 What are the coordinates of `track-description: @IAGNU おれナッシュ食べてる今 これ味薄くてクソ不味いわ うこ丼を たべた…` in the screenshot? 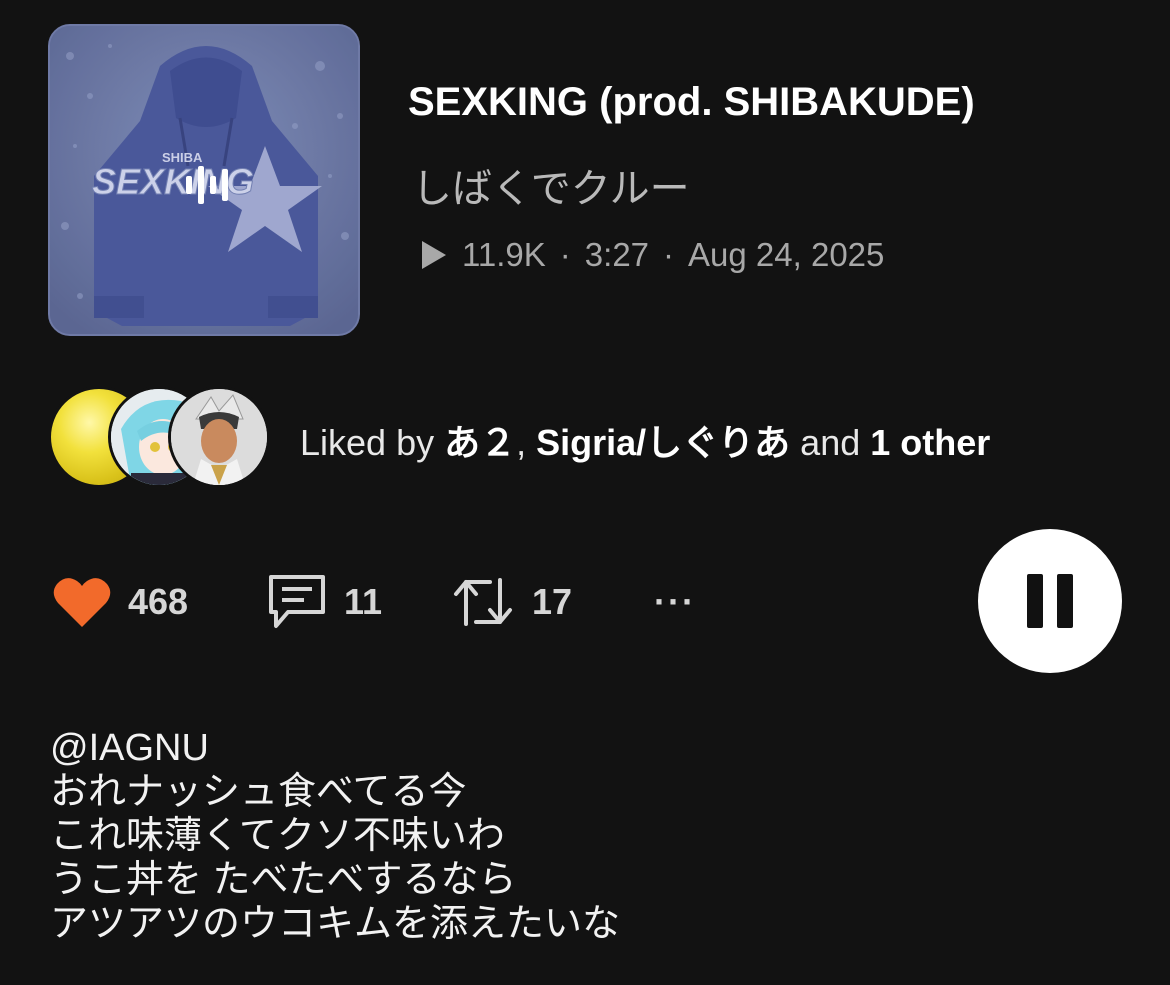 It's located at (335, 836).